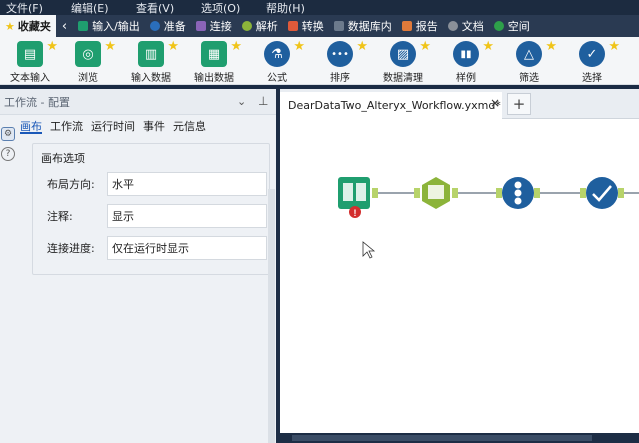  Describe the element at coordinates (292, 8) in the screenshot. I see `menu-help: 帮助(H)` at that location.